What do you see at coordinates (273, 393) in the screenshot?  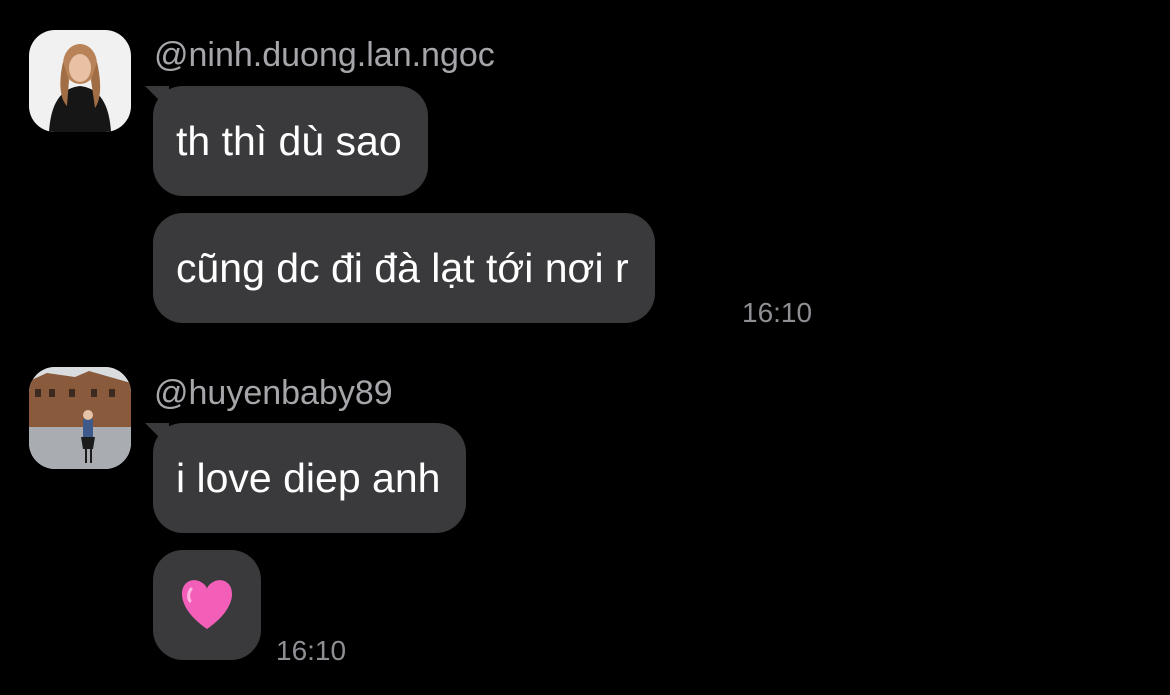 I see `sender-username: @huyenbaby89` at bounding box center [273, 393].